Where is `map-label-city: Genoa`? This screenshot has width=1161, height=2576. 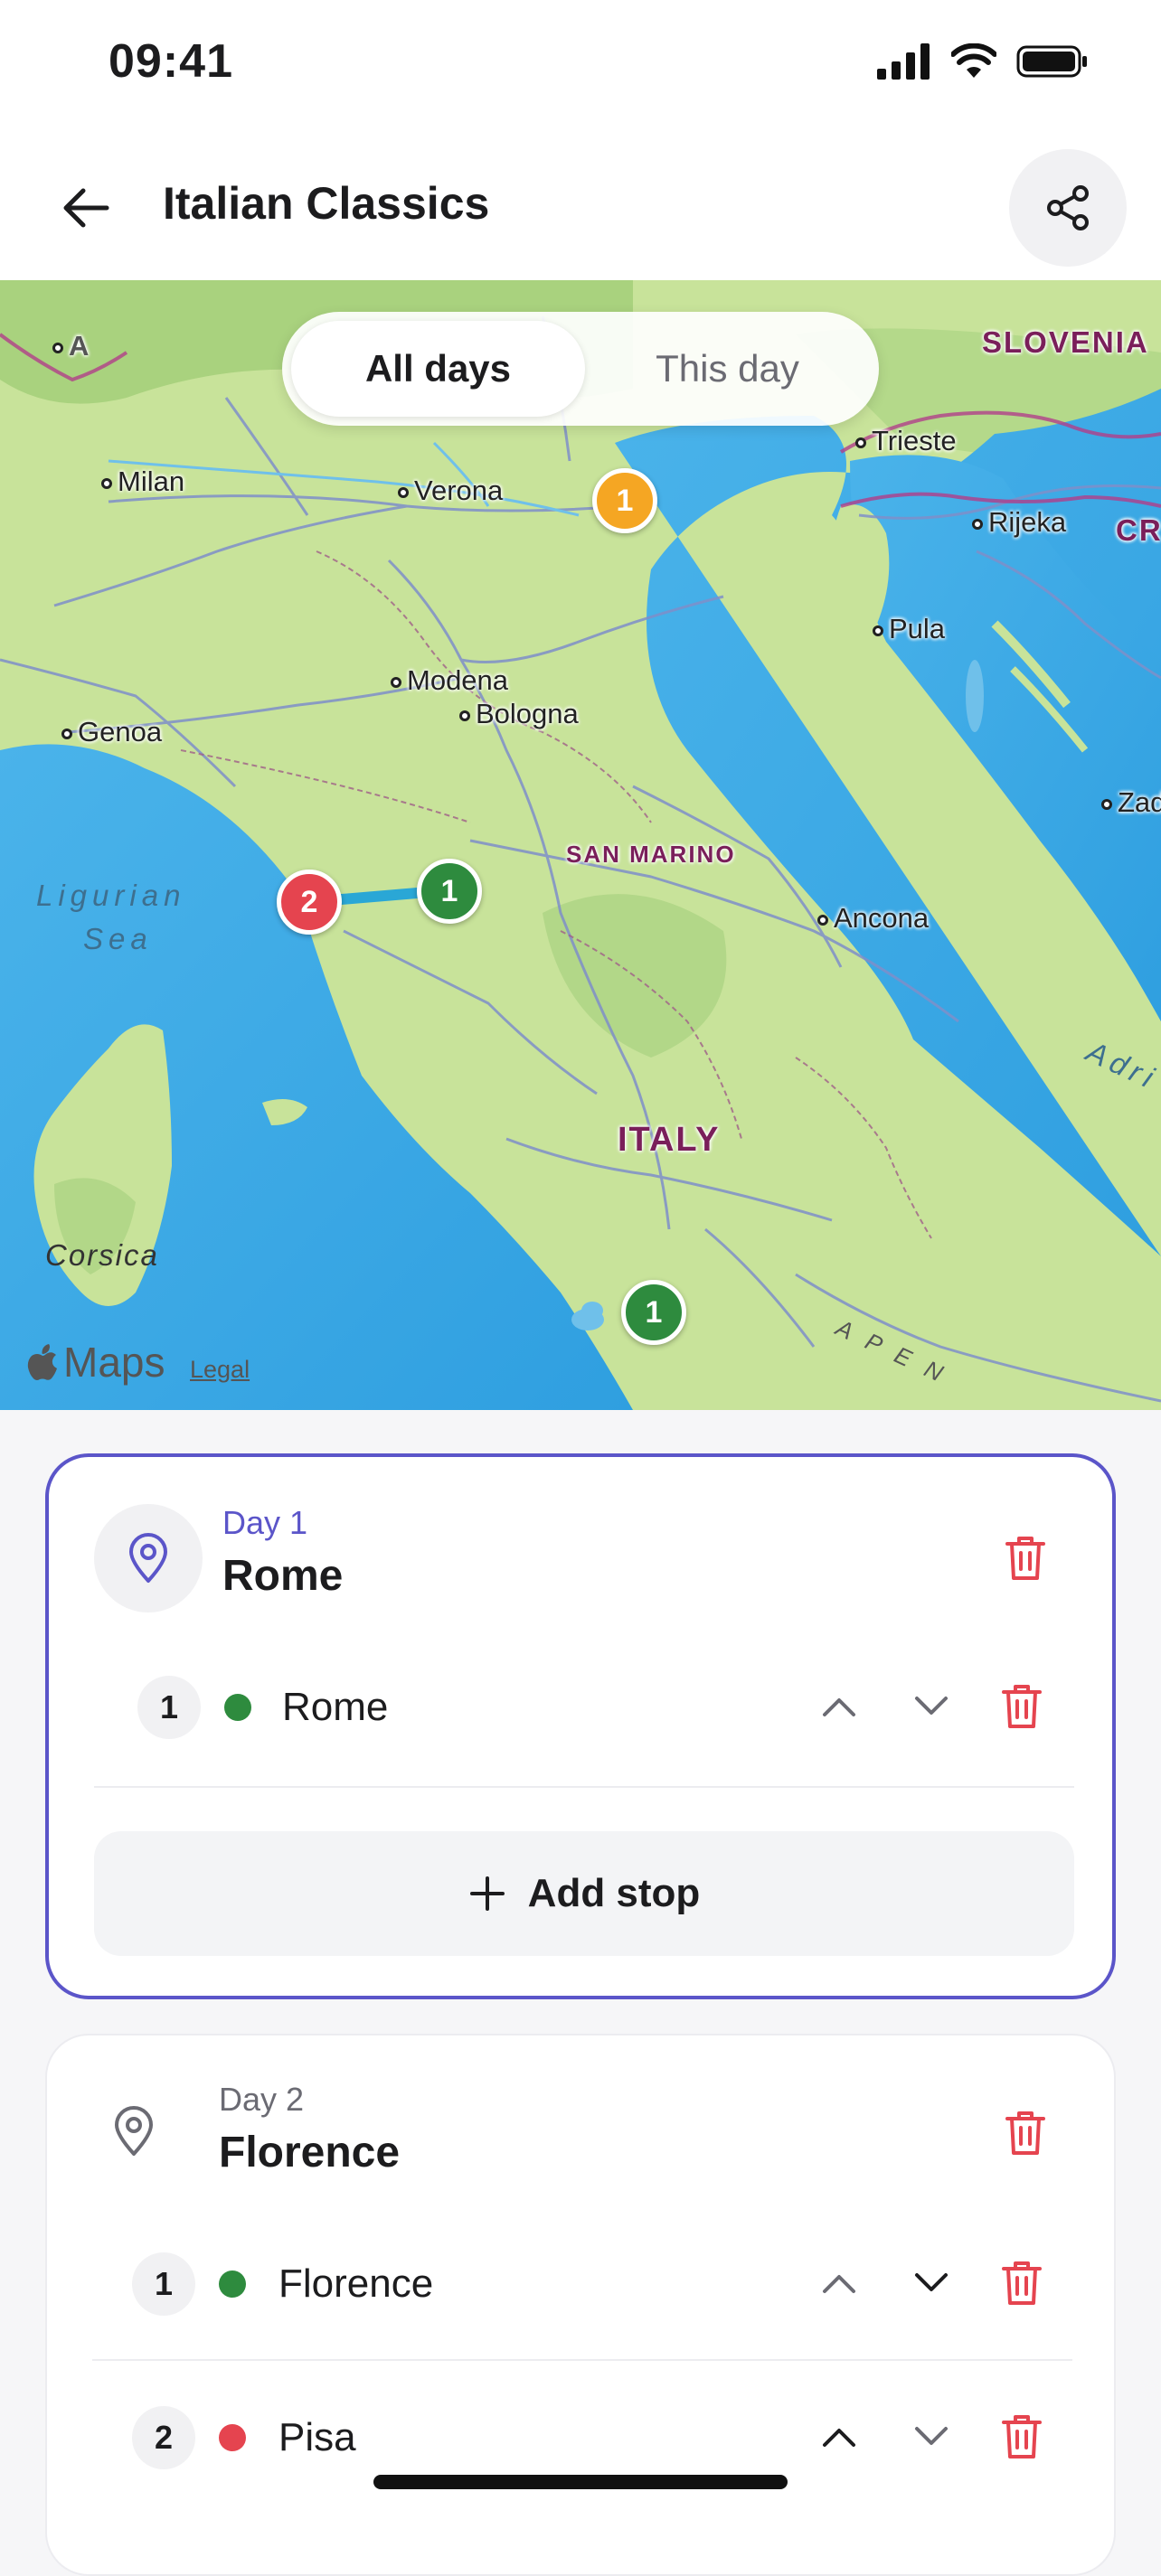 map-label-city: Genoa is located at coordinates (111, 732).